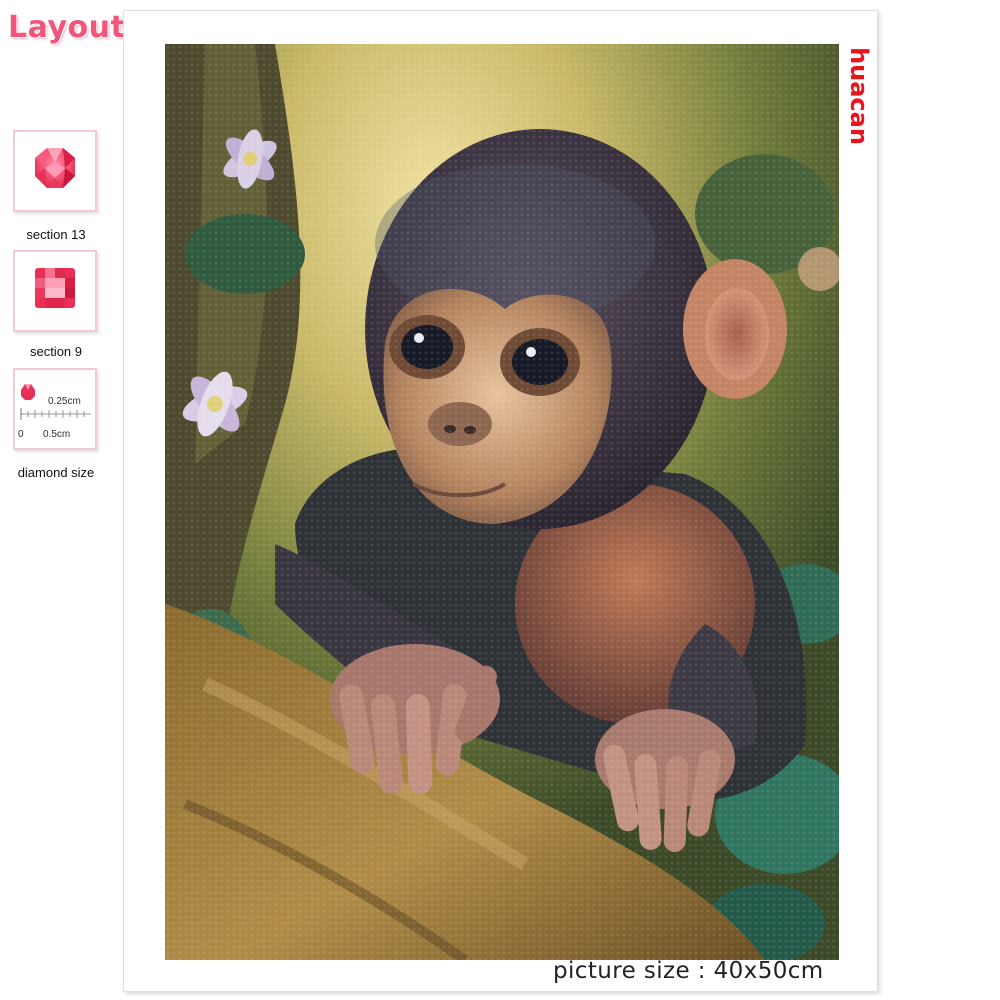 The image size is (1000, 1000). I want to click on diamond-size-label: diamond size, so click(56, 472).